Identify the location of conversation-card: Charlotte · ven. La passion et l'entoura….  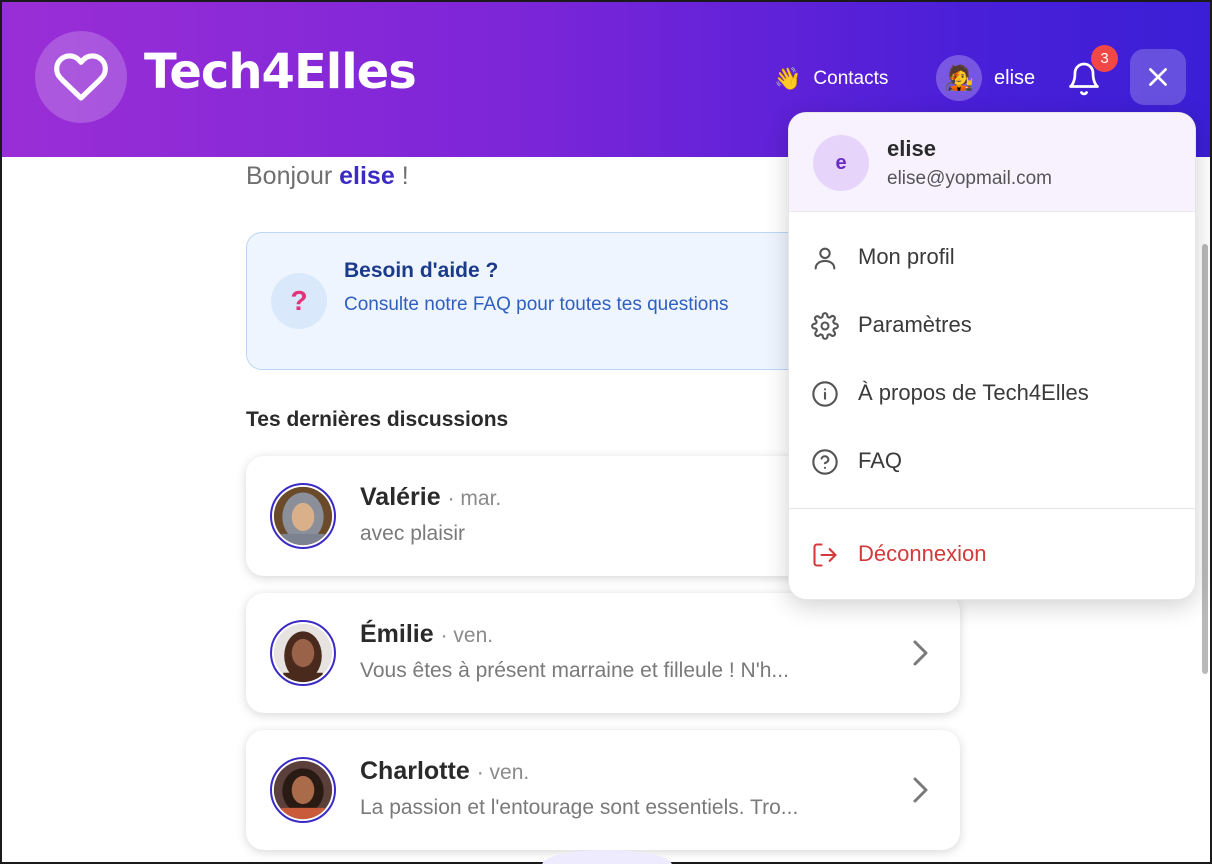
(603, 790).